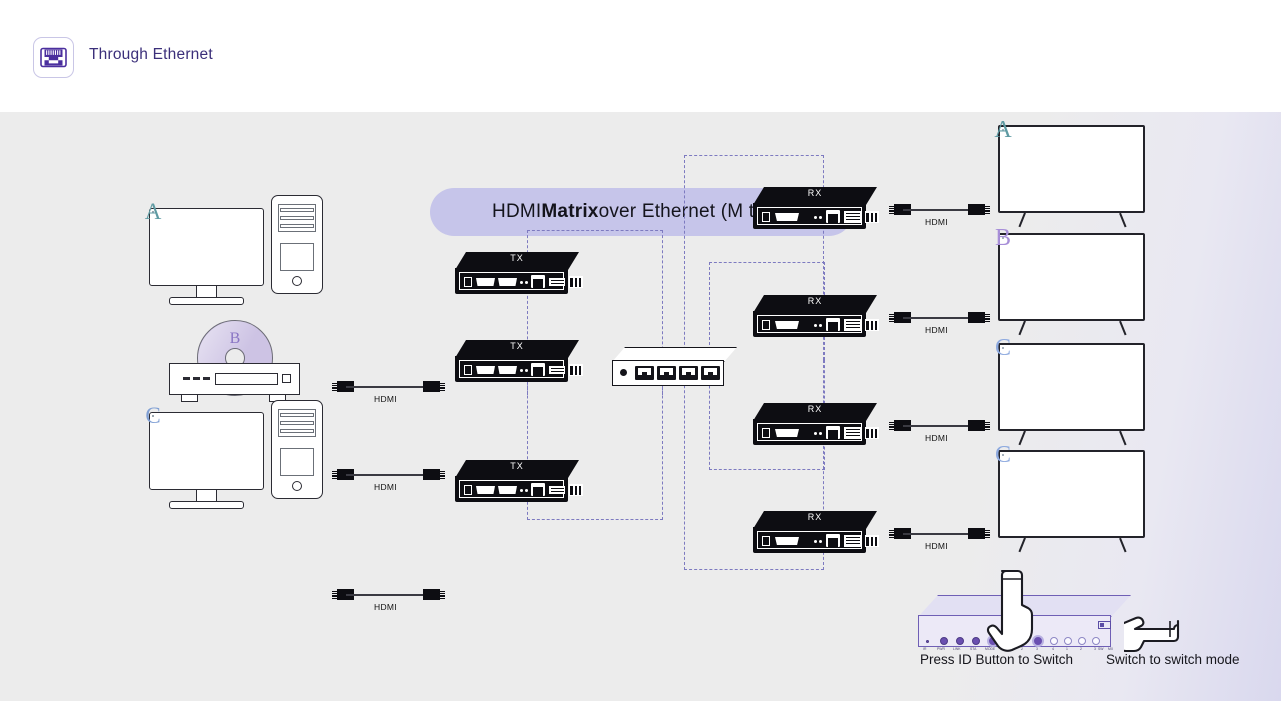 The width and height of the screenshot is (1281, 701). What do you see at coordinates (53, 57) in the screenshot?
I see `ethernet-port-icon` at bounding box center [53, 57].